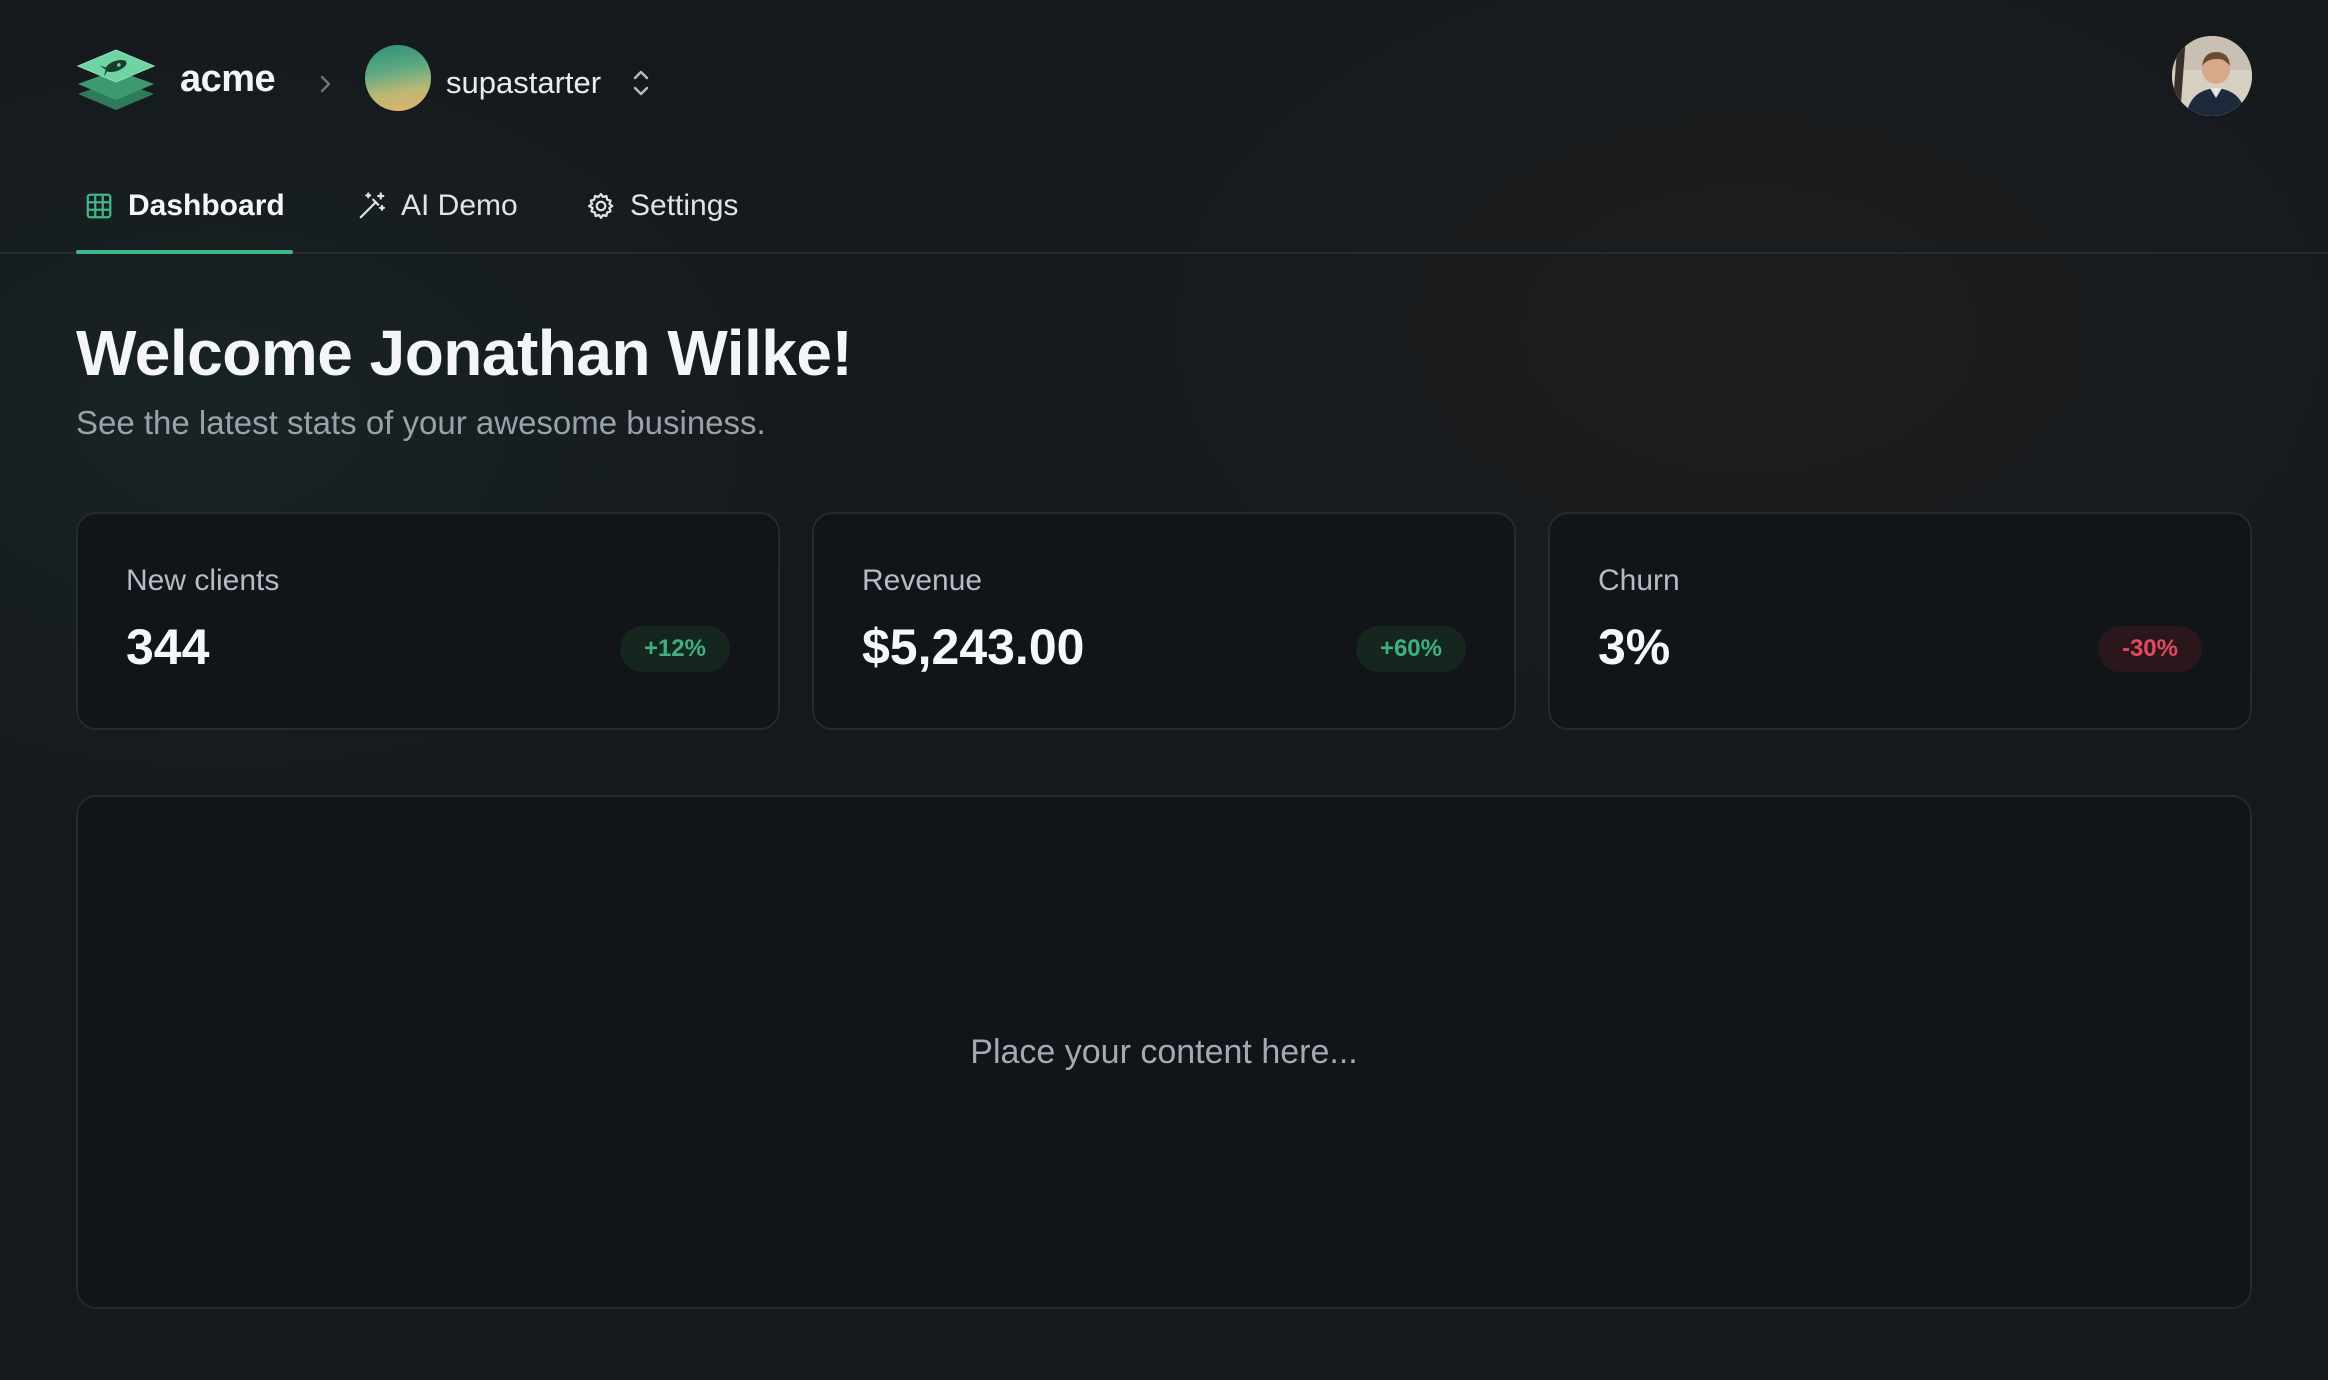  I want to click on stat-card-churn: Churn 3% -30%, so click(1900, 621).